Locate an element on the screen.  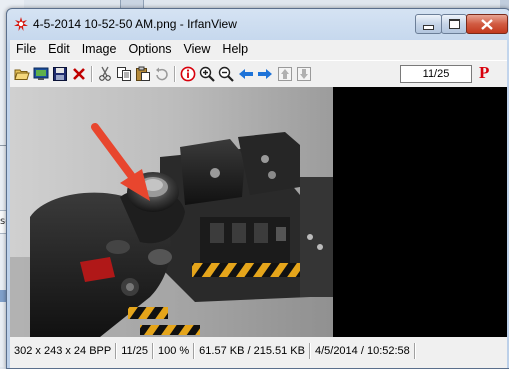
delete-button is located at coordinates (79, 74).